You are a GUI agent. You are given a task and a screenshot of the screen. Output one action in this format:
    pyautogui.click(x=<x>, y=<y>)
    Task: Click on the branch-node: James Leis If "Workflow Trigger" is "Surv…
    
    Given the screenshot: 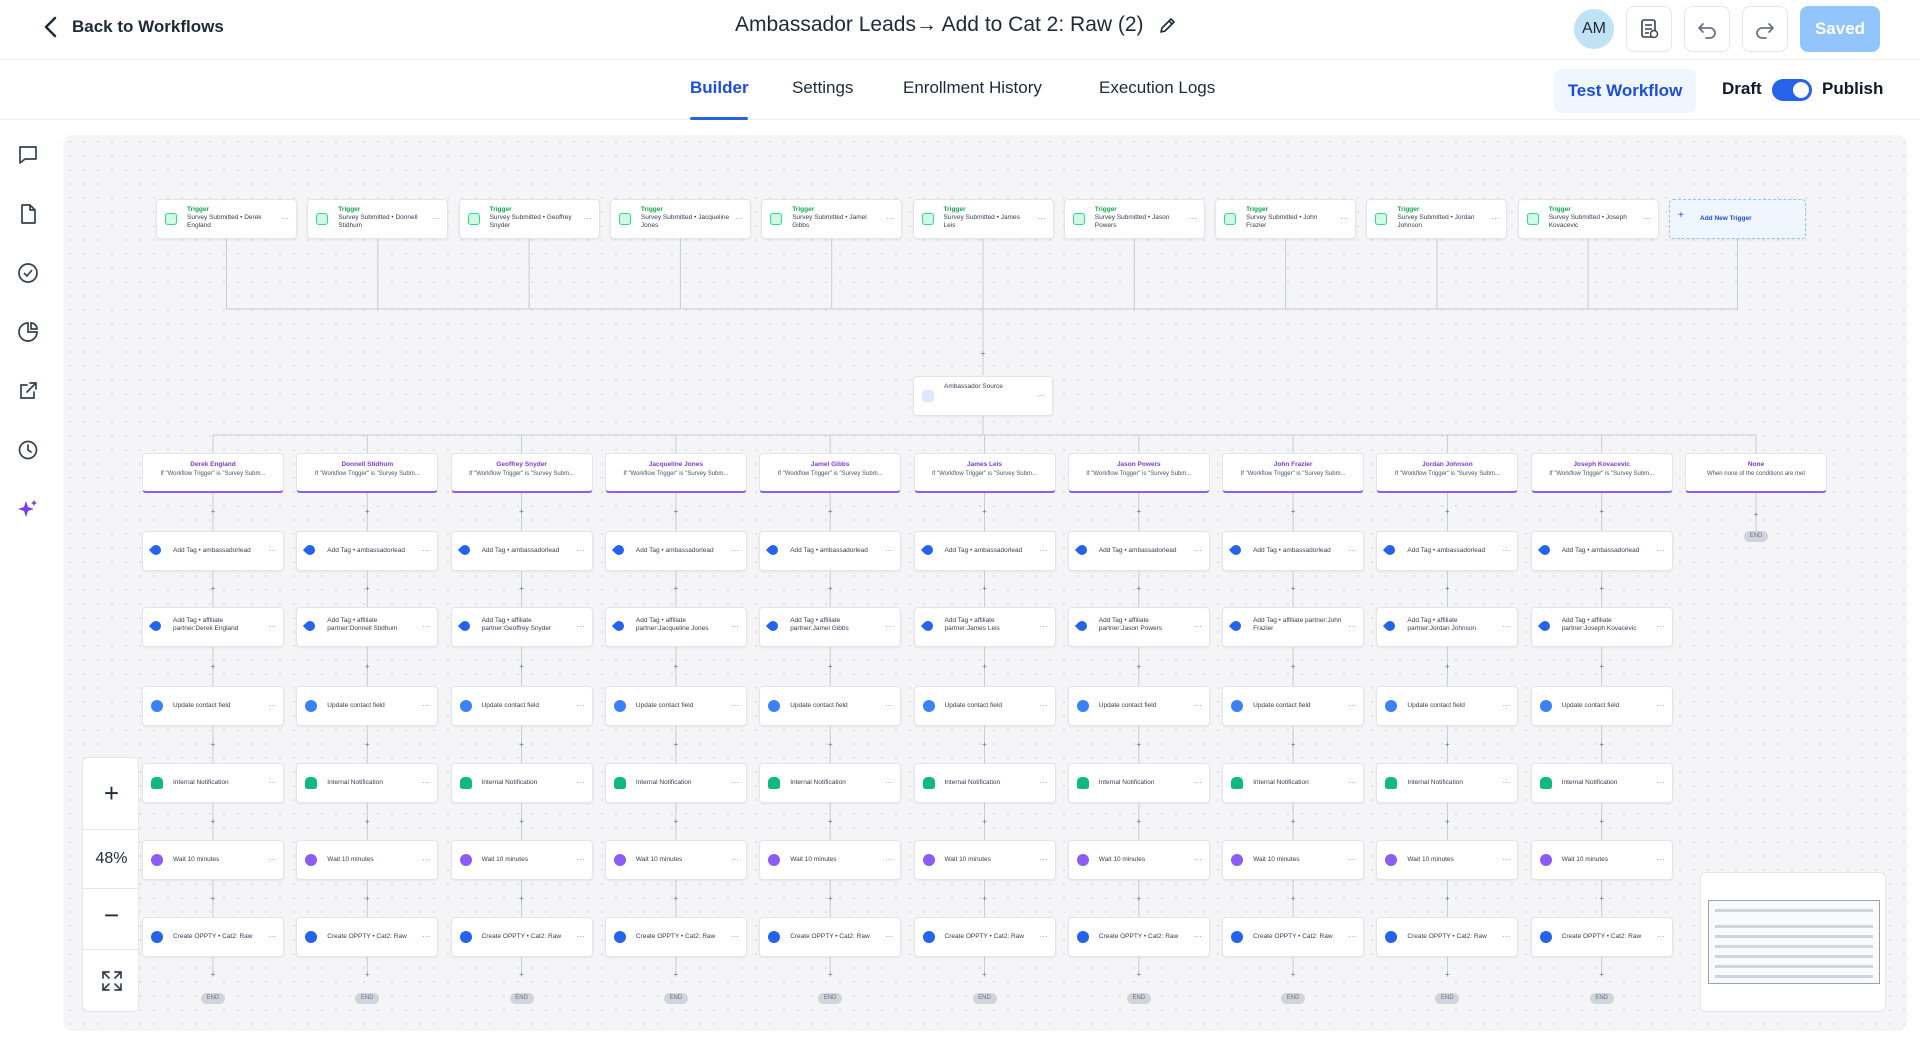 What is the action you would take?
    pyautogui.click(x=984, y=473)
    